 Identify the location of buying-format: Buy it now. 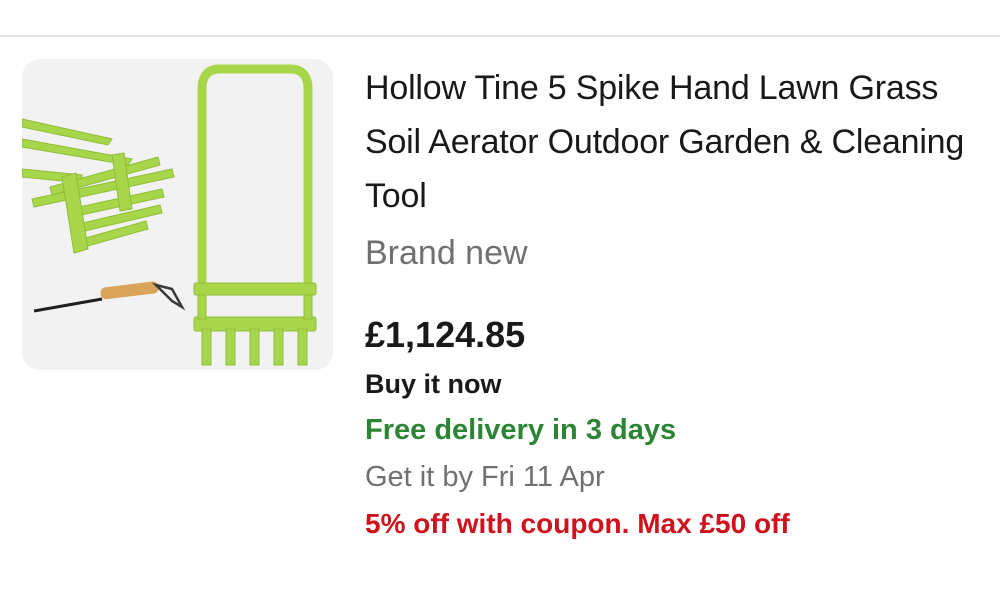
(433, 384).